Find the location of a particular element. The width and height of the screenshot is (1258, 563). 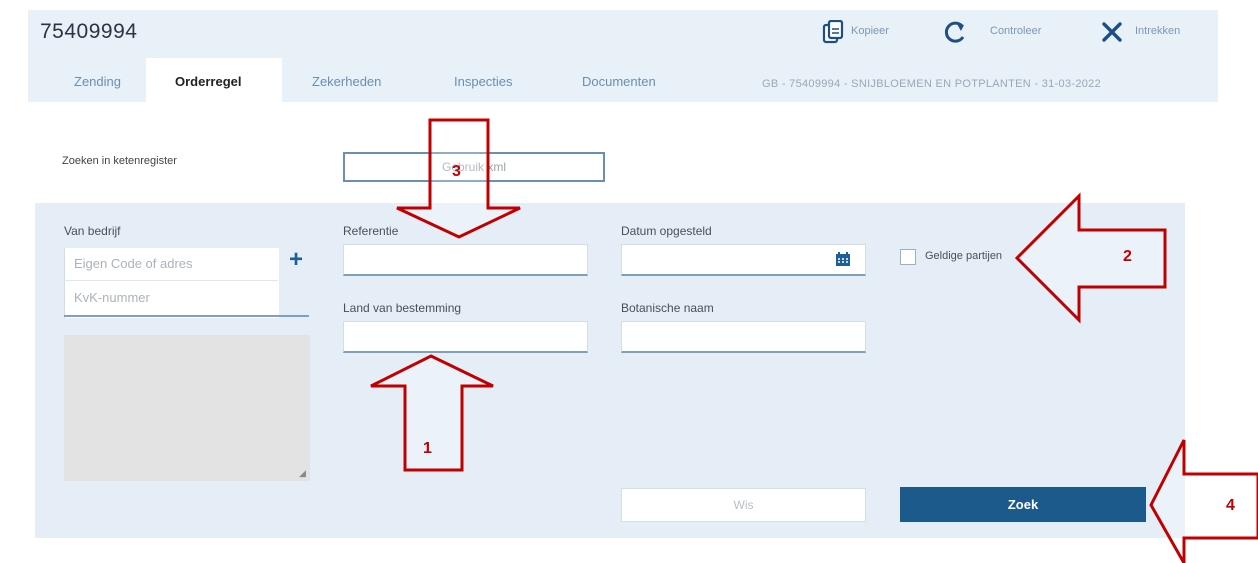

annotation-number-1: 1 is located at coordinates (427, 448).